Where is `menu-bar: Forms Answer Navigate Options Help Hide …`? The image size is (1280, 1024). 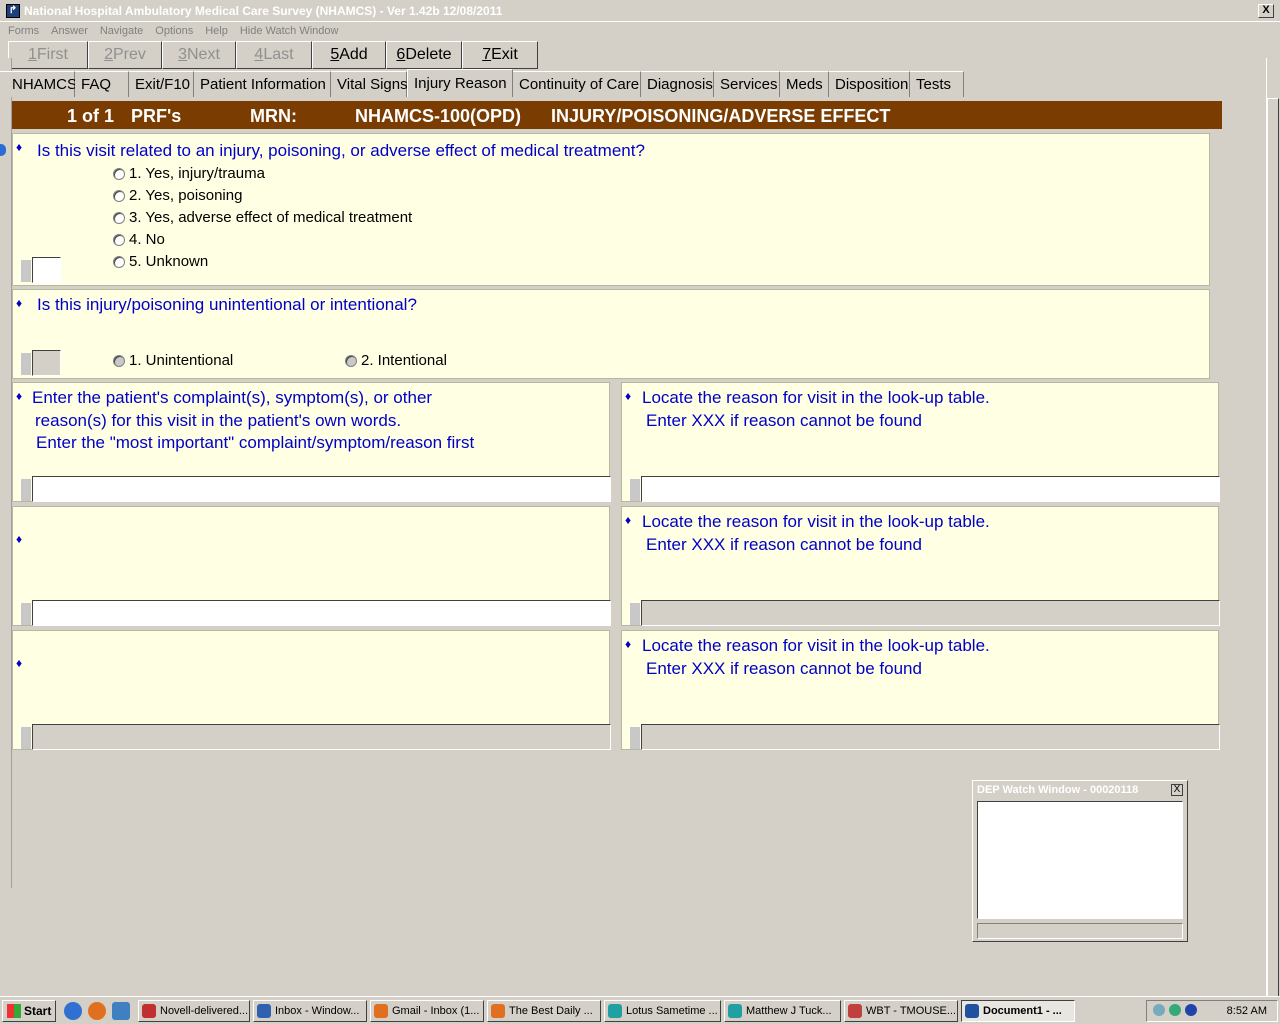 menu-bar: Forms Answer Navigate Options Help Hide … is located at coordinates (640, 31).